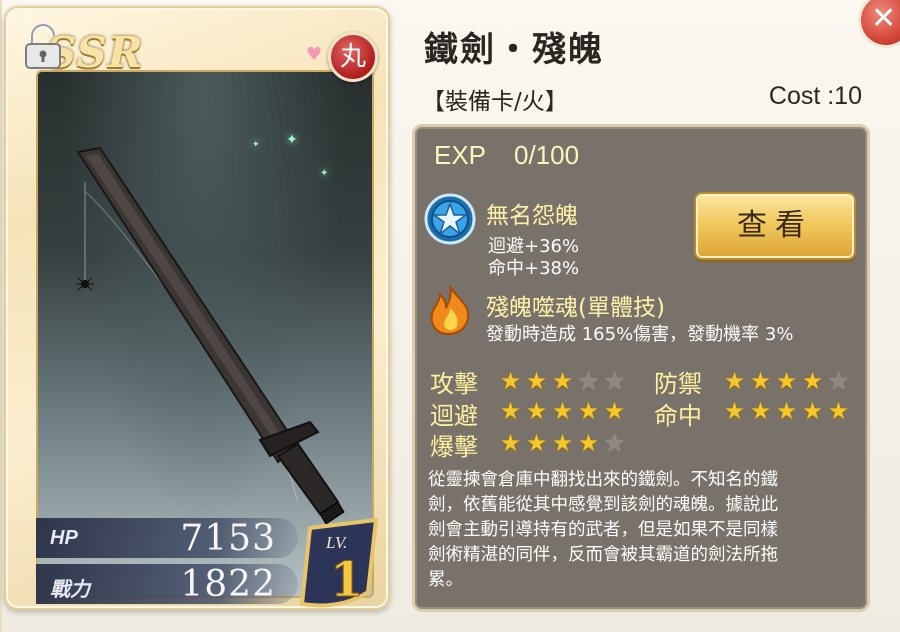  What do you see at coordinates (532, 216) in the screenshot?
I see `skill-name-1: 無名怨魄` at bounding box center [532, 216].